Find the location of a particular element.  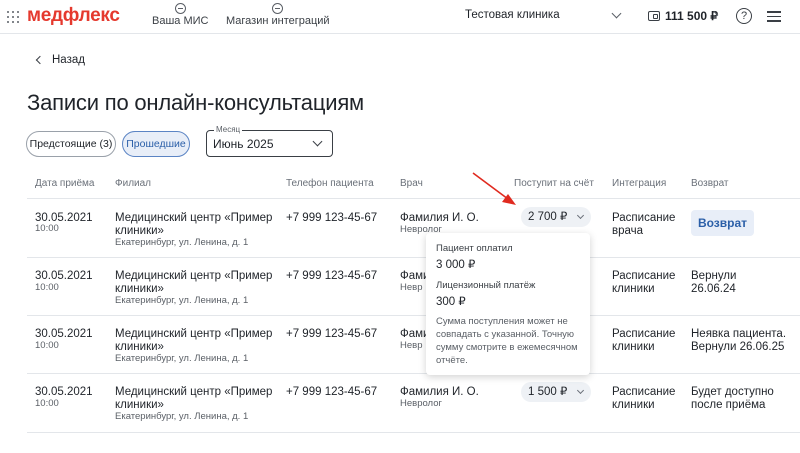

annotation-arrow-icon is located at coordinates (494, 188).